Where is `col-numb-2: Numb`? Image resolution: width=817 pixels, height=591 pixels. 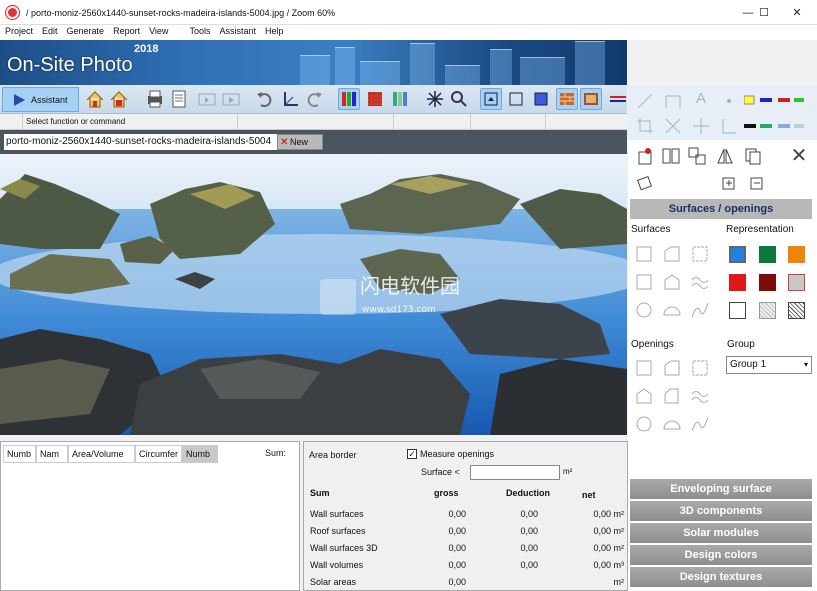
col-numb-2: Numb is located at coordinates (200, 454).